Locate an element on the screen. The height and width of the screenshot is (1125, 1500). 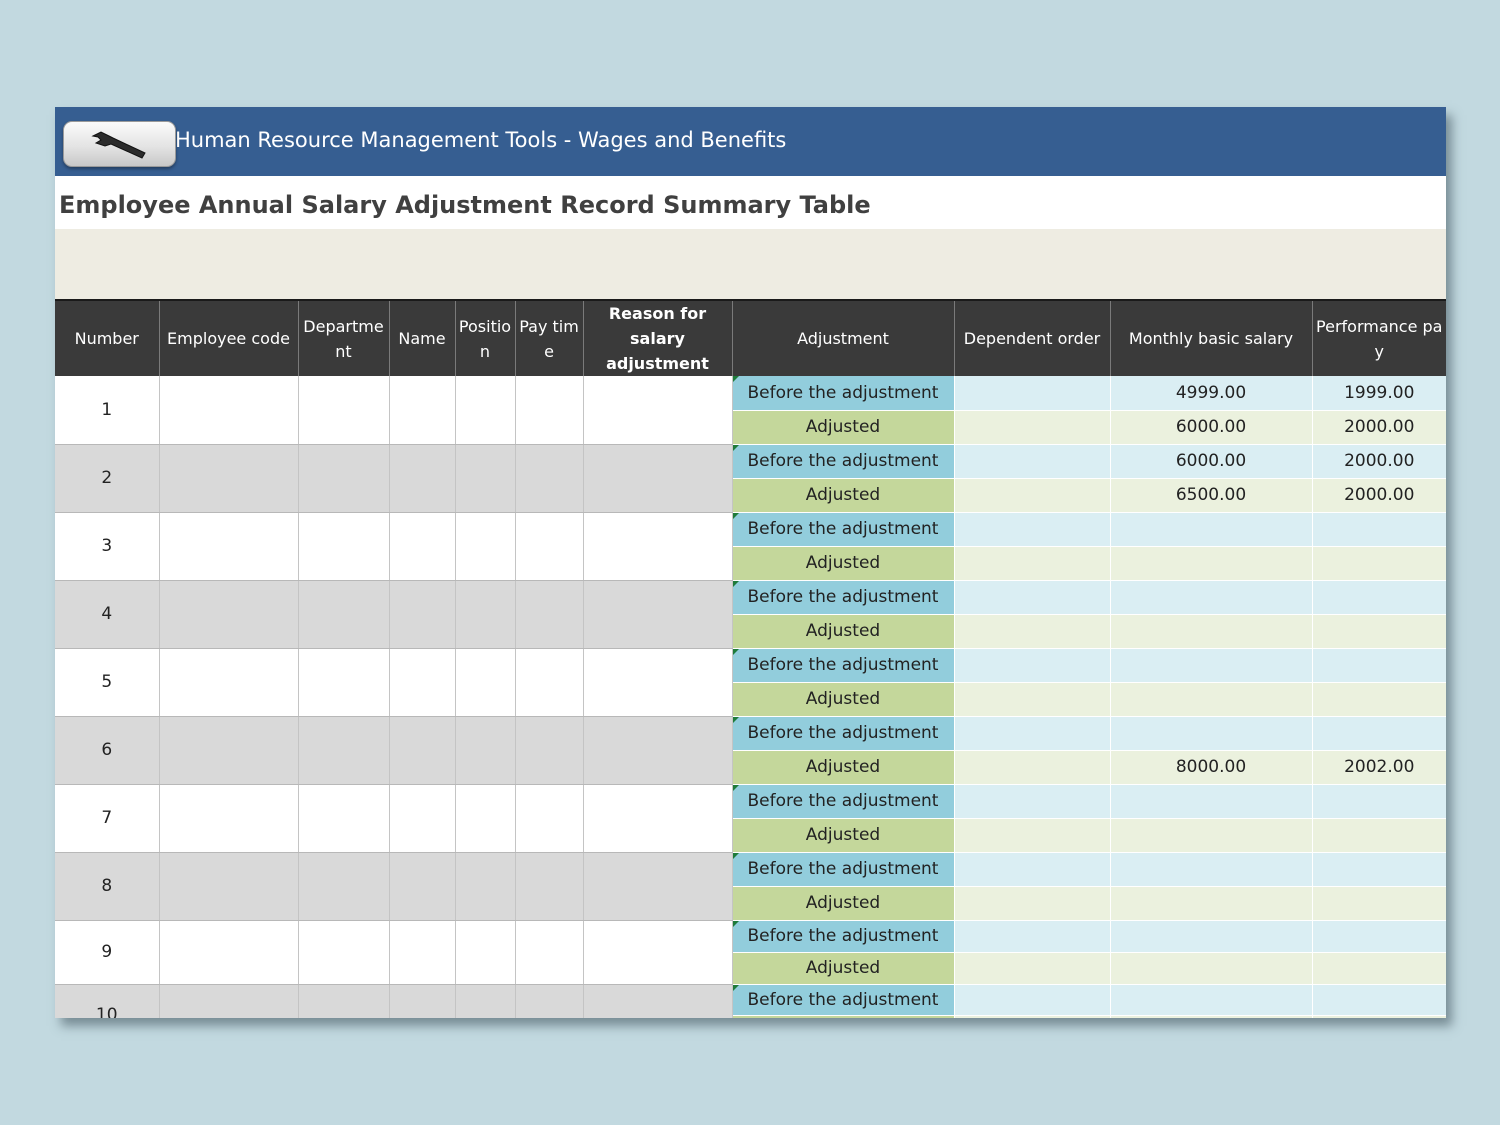
row-number-cell: 2 is located at coordinates (107, 478).